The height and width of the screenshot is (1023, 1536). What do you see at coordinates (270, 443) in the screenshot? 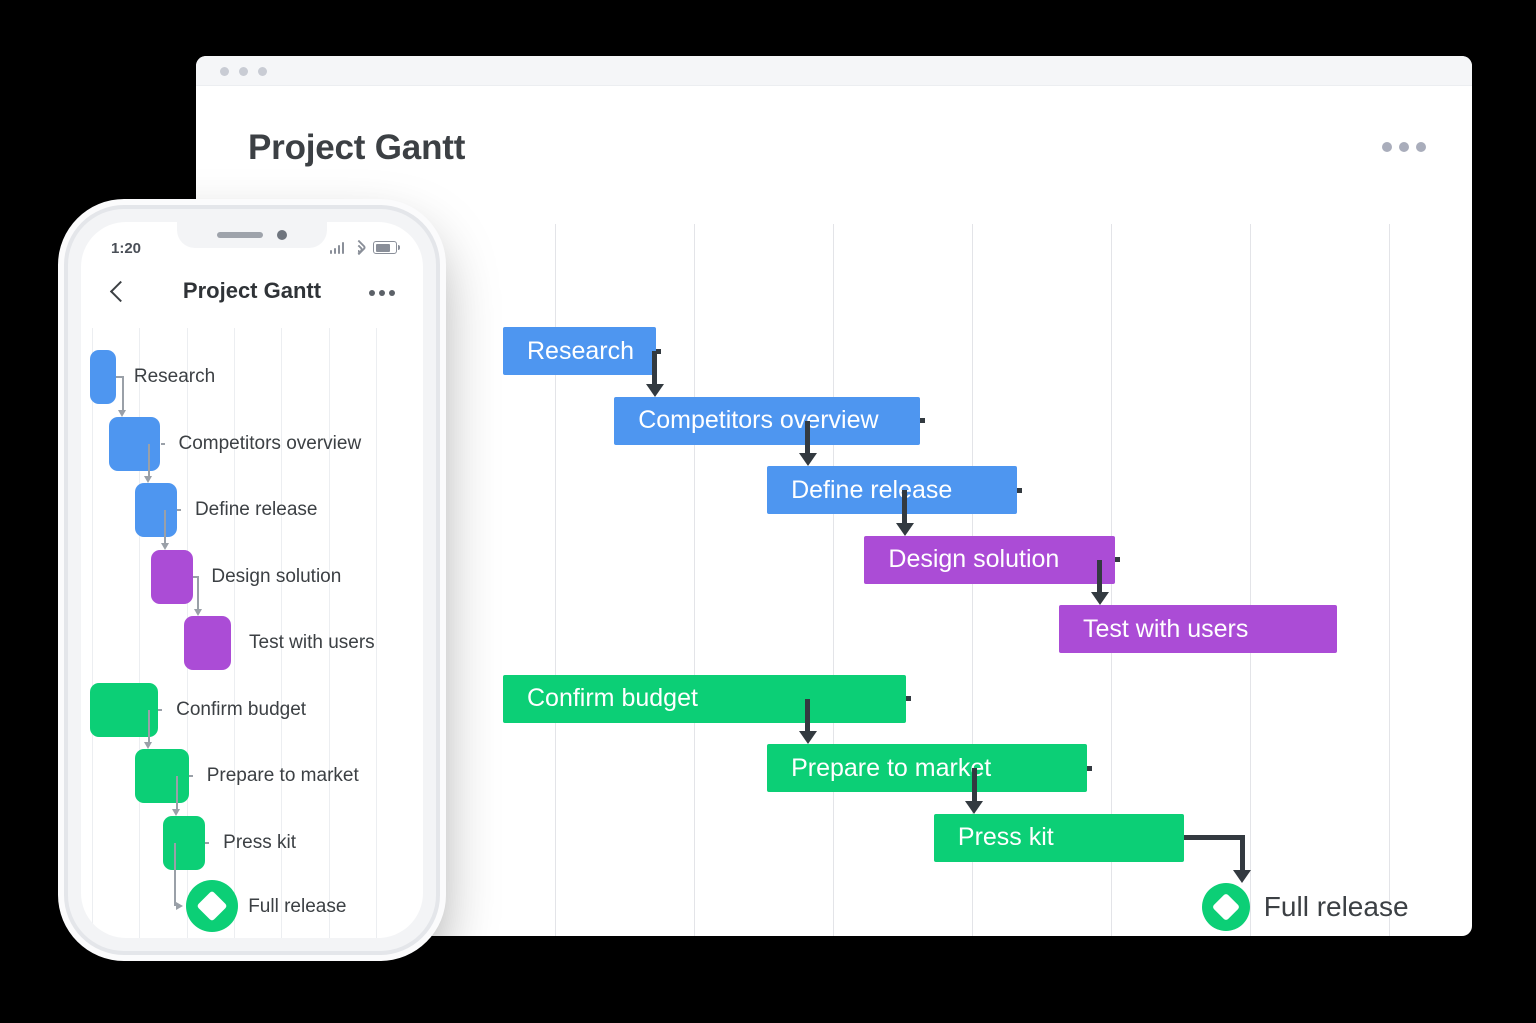
I see `task-label: Competitors overview` at bounding box center [270, 443].